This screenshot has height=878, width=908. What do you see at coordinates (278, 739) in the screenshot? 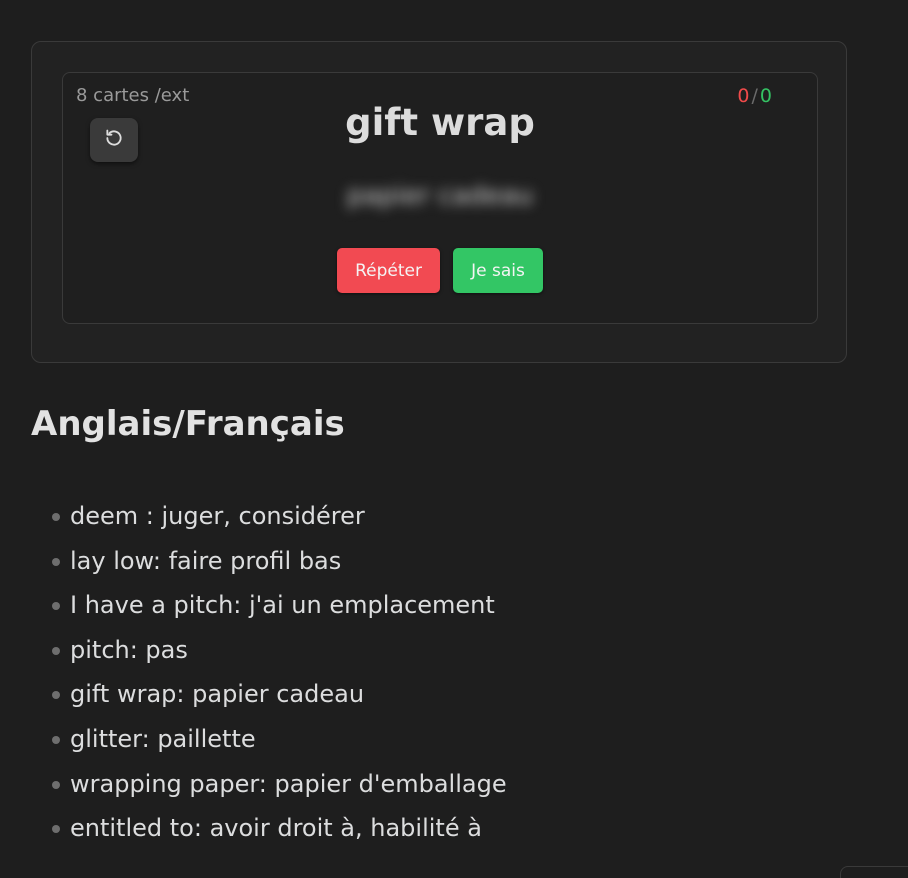
I see `list-item: glitter: paillette` at bounding box center [278, 739].